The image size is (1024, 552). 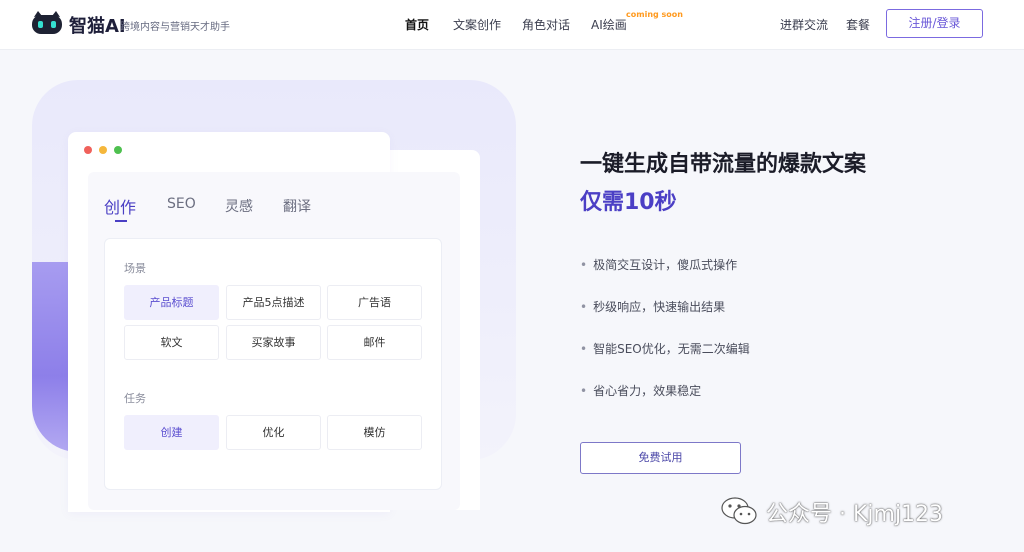 I want to click on free-trial-button: 免费试用, so click(x=660, y=458).